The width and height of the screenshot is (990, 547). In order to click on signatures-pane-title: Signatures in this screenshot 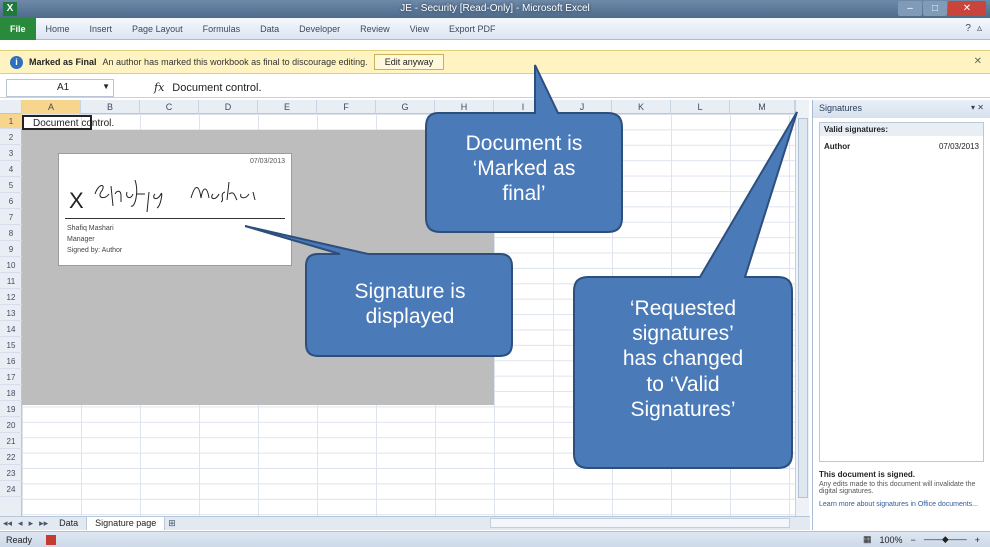, I will do `click(841, 108)`.